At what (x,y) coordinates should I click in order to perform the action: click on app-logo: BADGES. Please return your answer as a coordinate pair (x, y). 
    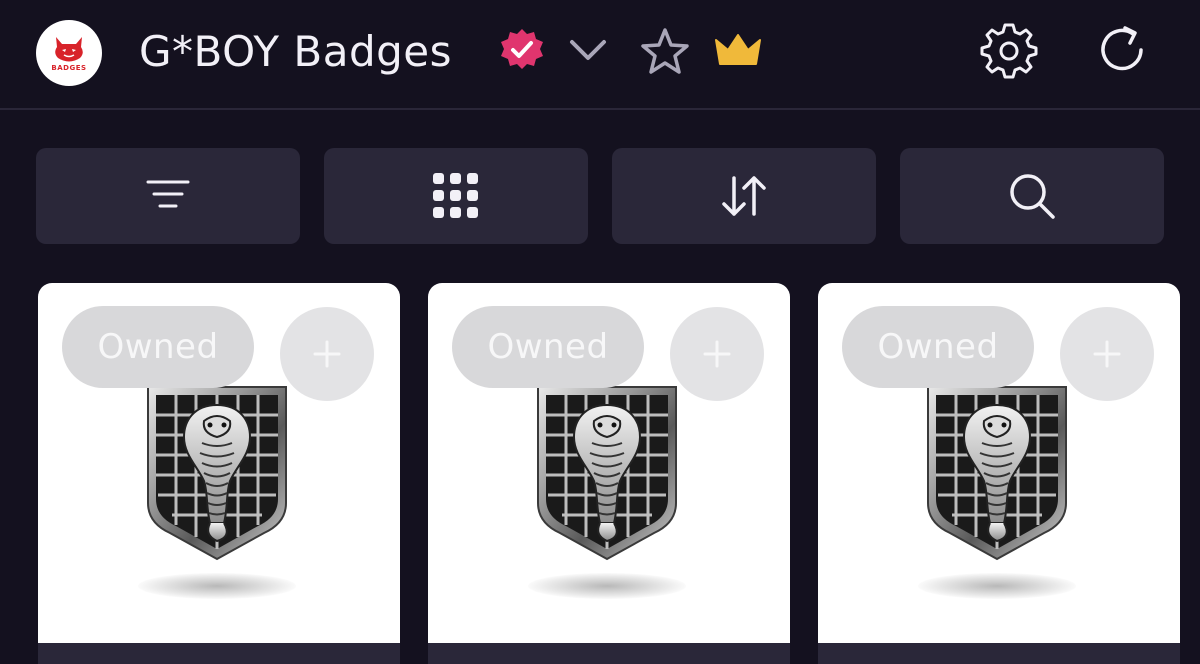
    Looking at the image, I should click on (69, 53).